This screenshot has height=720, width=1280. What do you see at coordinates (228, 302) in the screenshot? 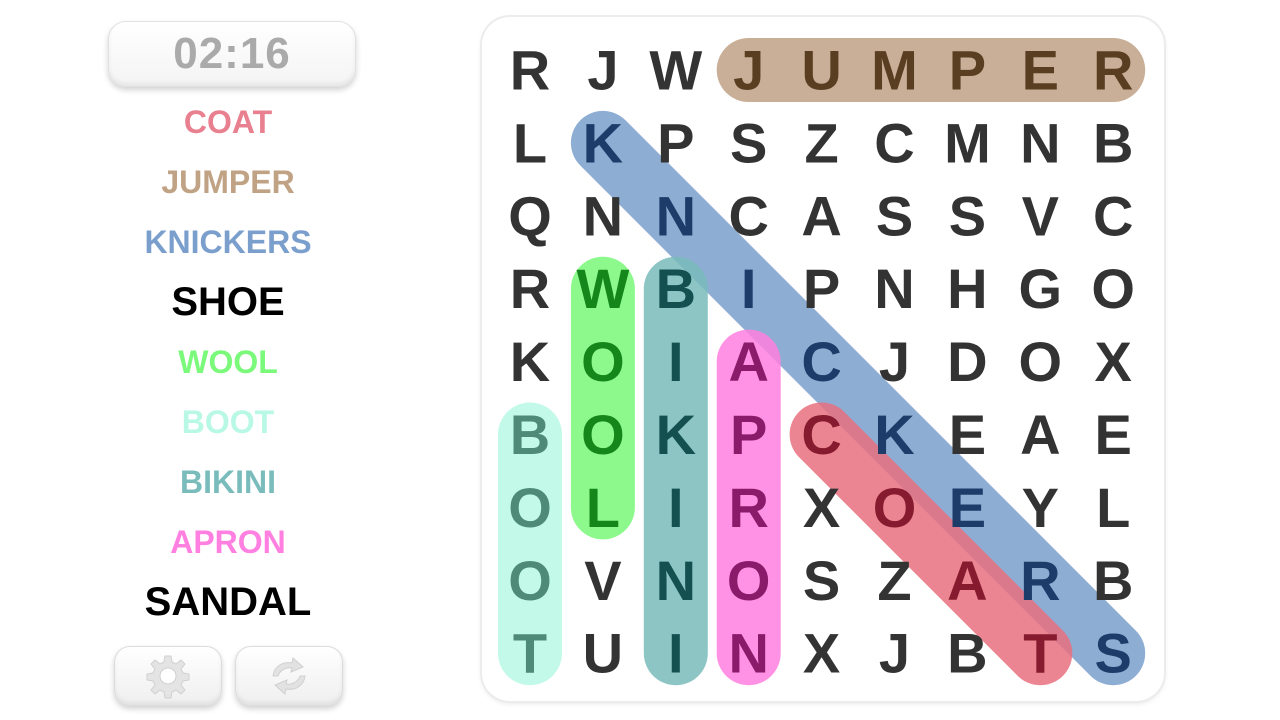
I see `word-list-item: SHOE` at bounding box center [228, 302].